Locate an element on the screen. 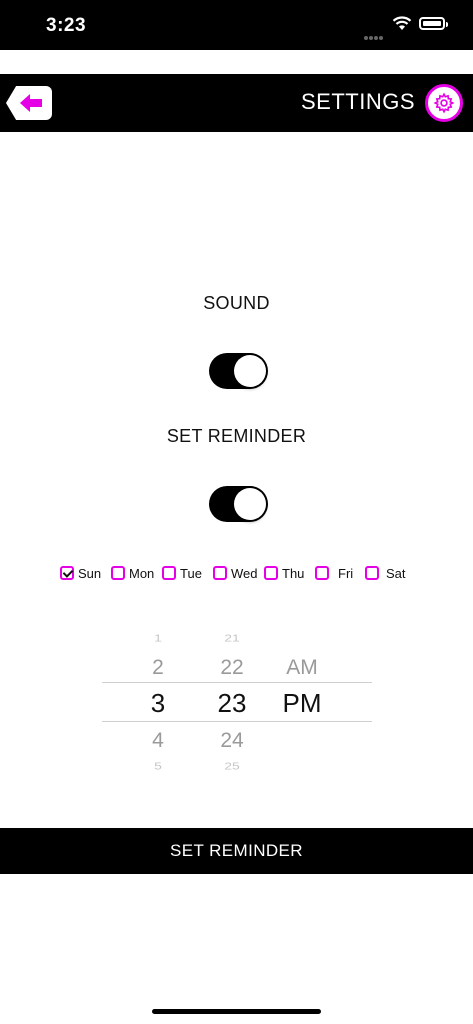 Image resolution: width=473 pixels, height=1024 pixels. picker-hour-option: 2 is located at coordinates (158, 668).